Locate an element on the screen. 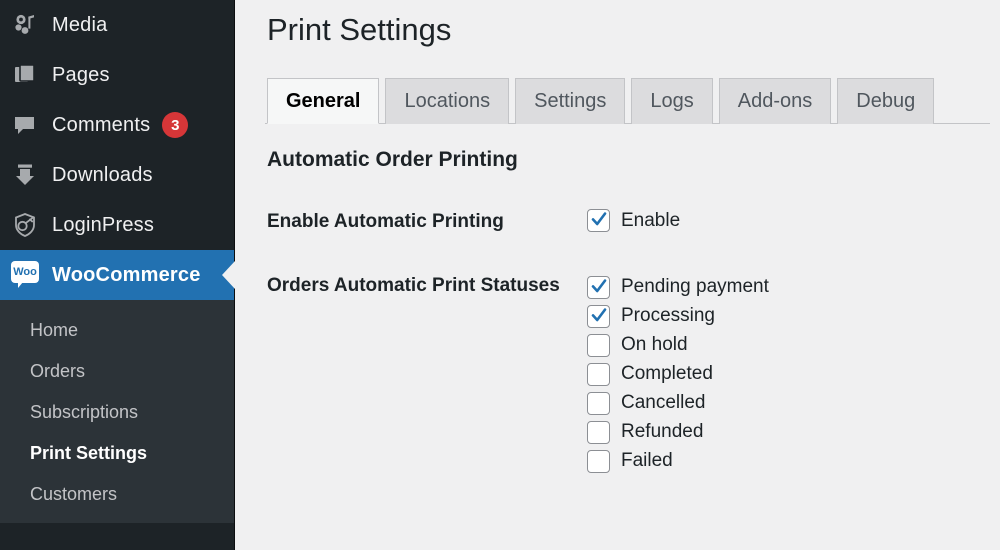 Image resolution: width=1000 pixels, height=550 pixels. checkbox-on-hold: On hold is located at coordinates (793, 345).